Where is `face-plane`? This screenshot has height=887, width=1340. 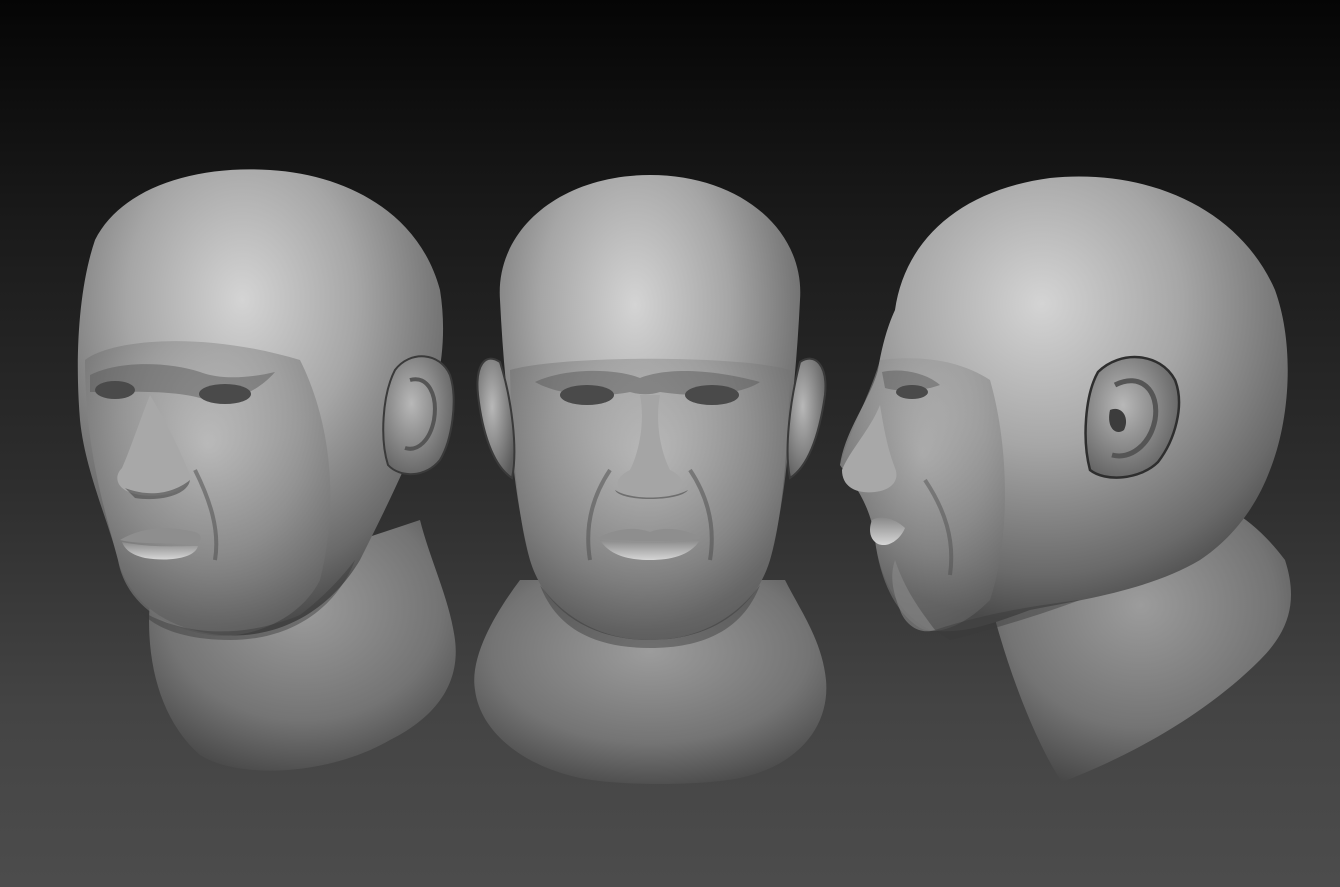
face-plane is located at coordinates (922, 494).